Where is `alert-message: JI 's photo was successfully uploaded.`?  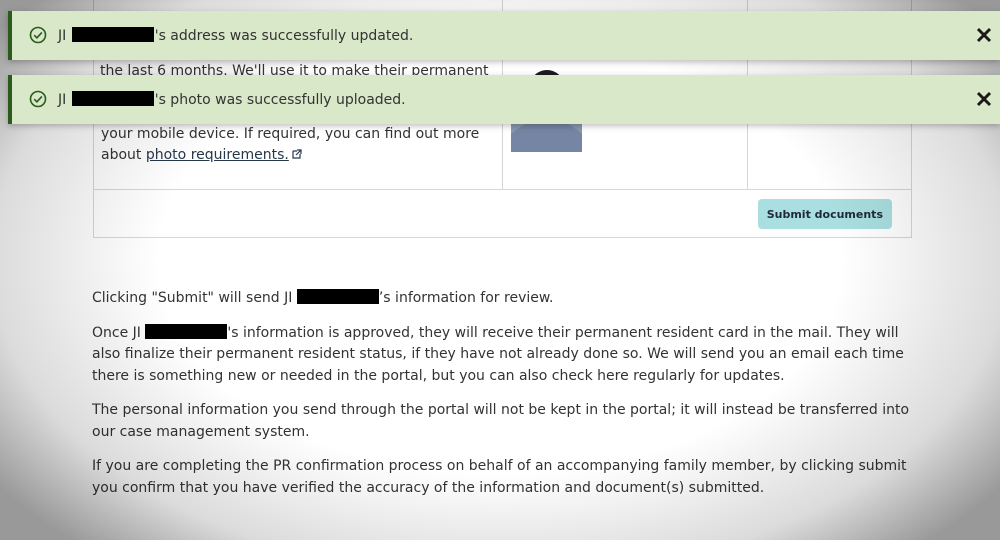 alert-message: JI 's photo was successfully uploaded. is located at coordinates (232, 100).